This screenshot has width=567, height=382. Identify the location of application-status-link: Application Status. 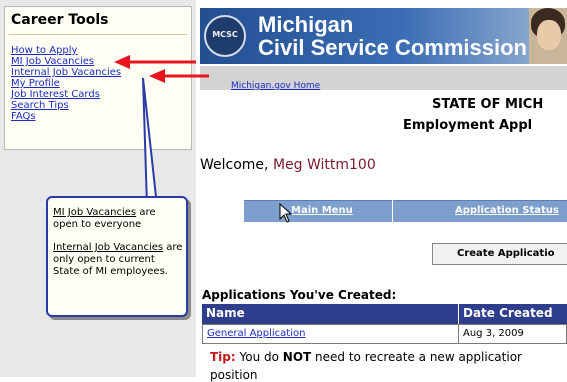
(507, 210).